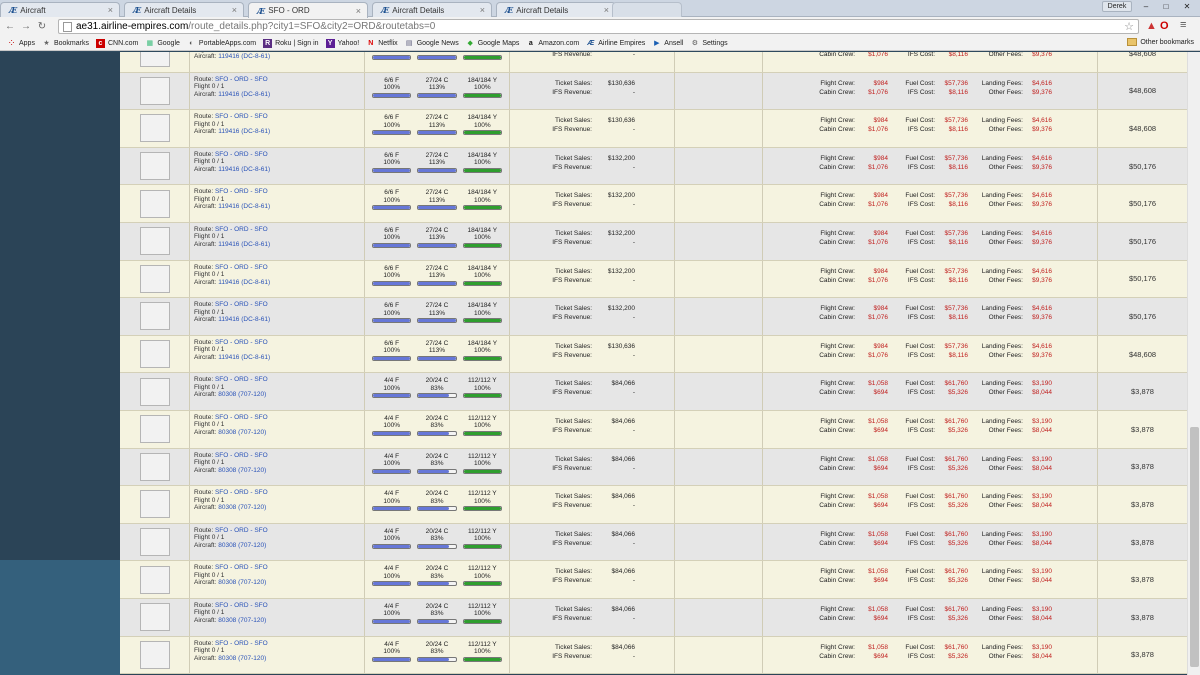  I want to click on tab-aircraft: Æ Aircraft ×, so click(60, 9).